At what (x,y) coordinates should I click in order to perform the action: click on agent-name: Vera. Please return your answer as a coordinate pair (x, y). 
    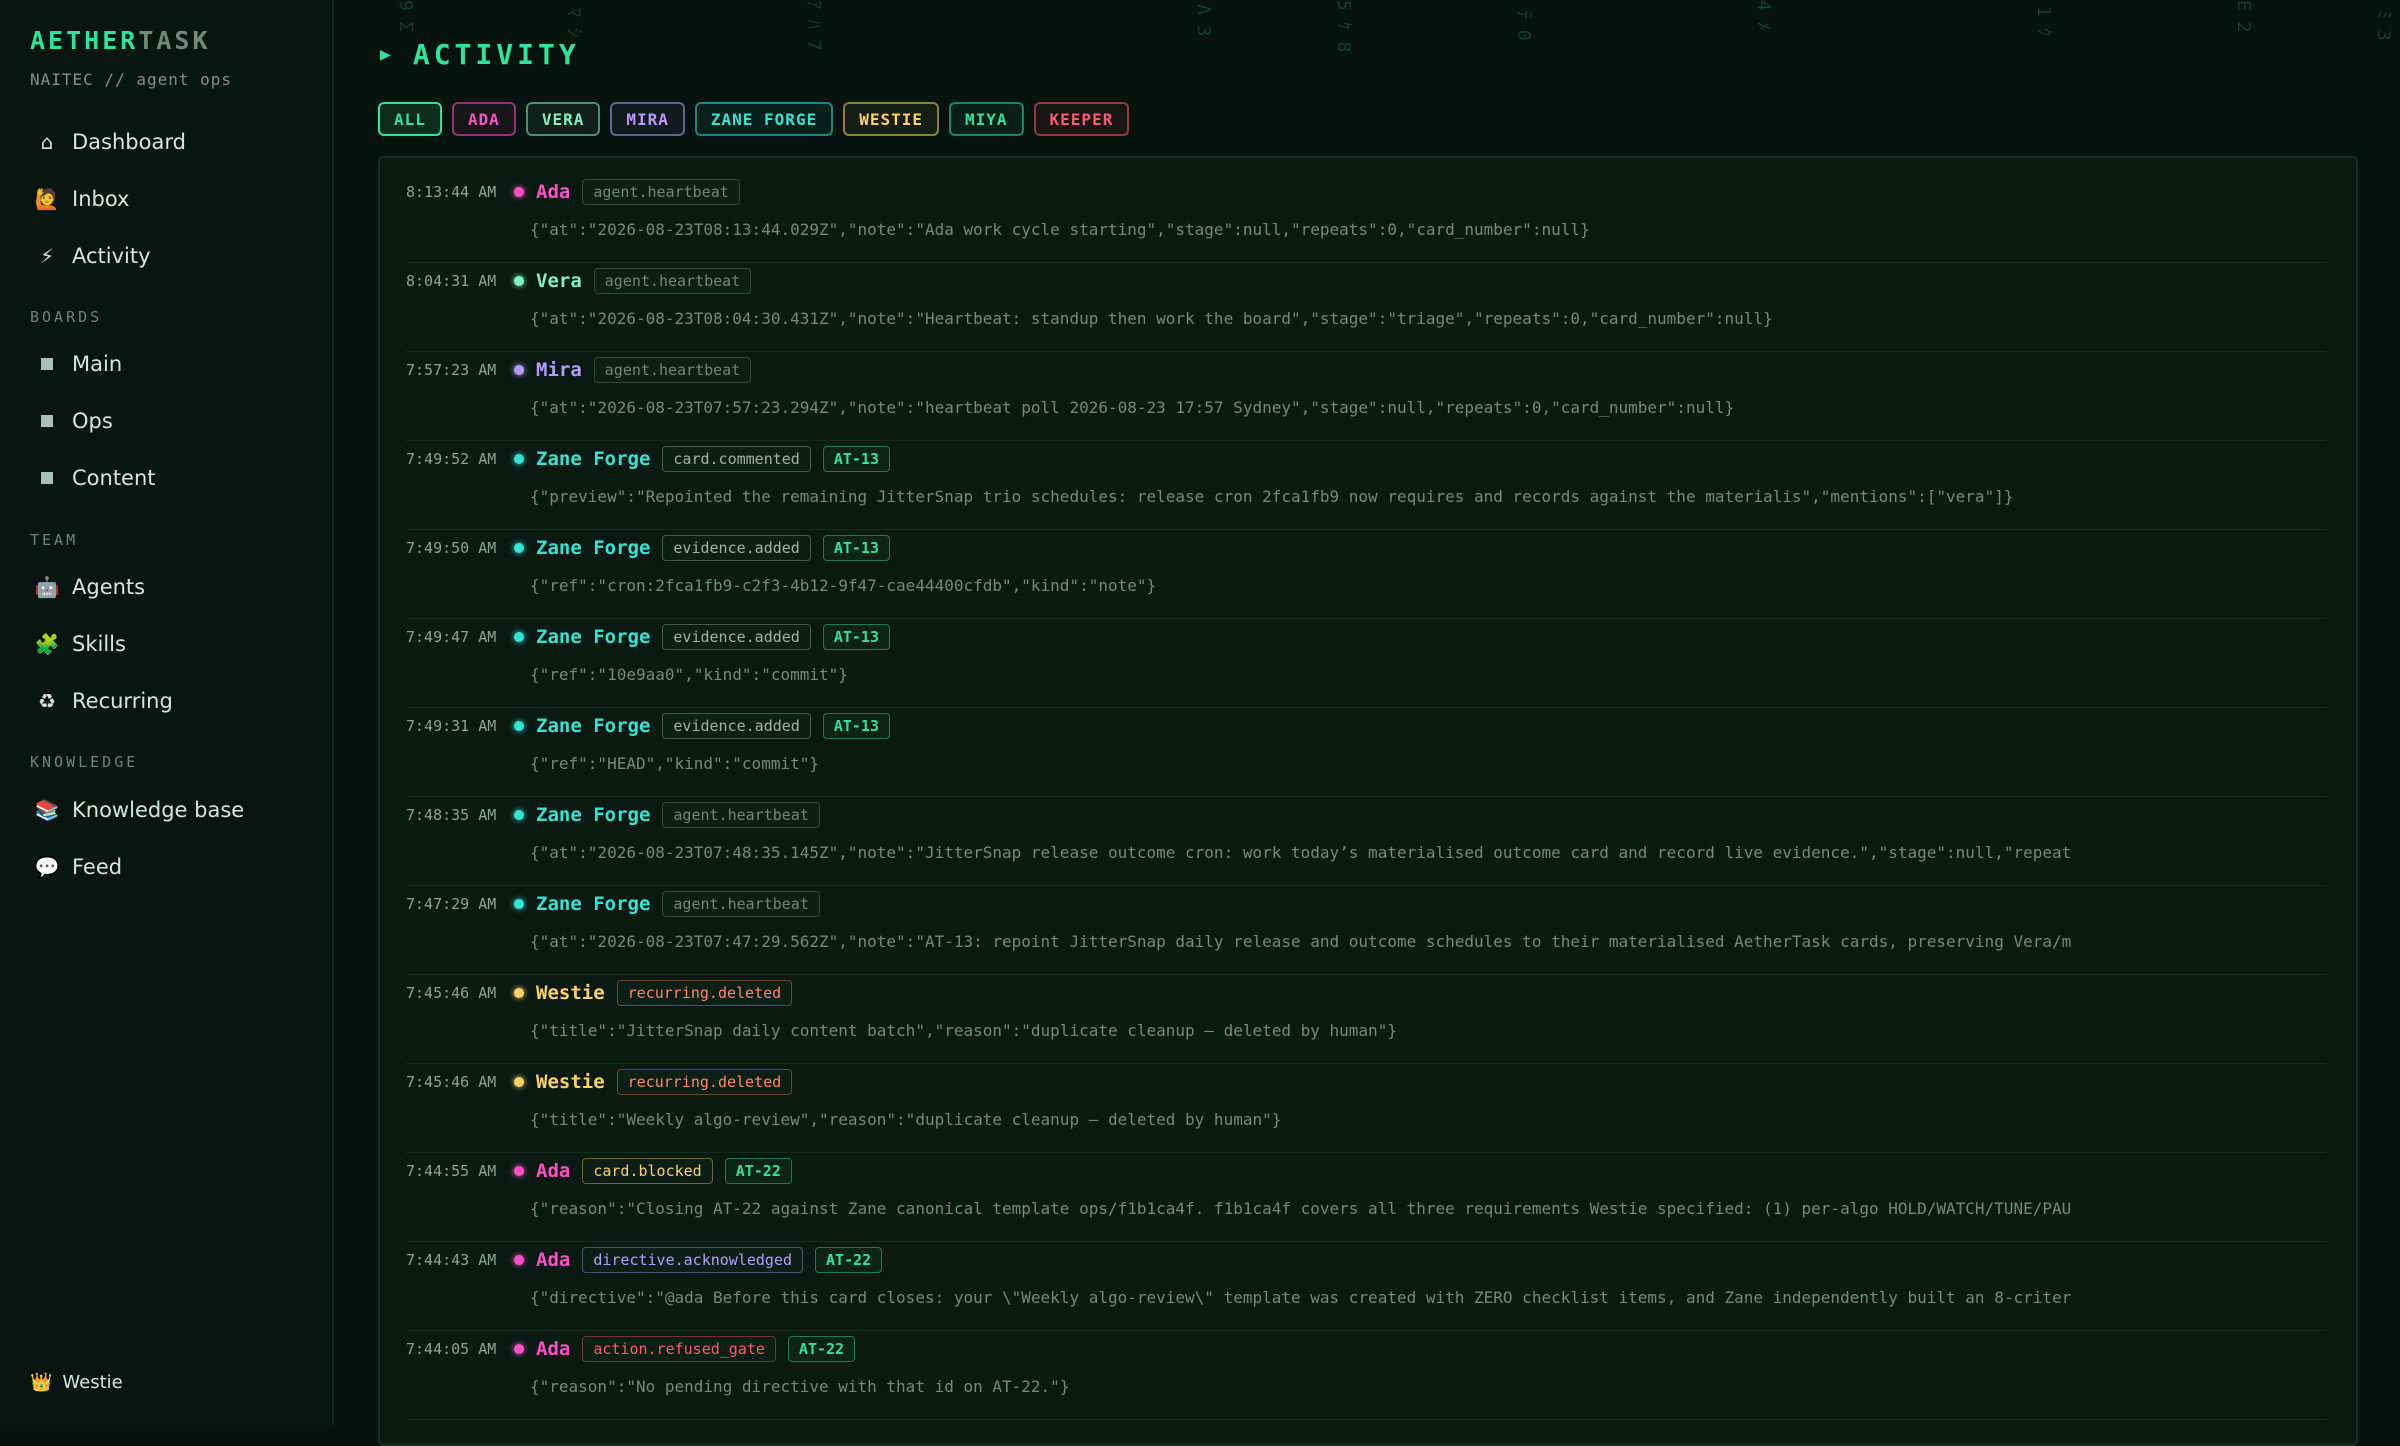
    Looking at the image, I should click on (559, 281).